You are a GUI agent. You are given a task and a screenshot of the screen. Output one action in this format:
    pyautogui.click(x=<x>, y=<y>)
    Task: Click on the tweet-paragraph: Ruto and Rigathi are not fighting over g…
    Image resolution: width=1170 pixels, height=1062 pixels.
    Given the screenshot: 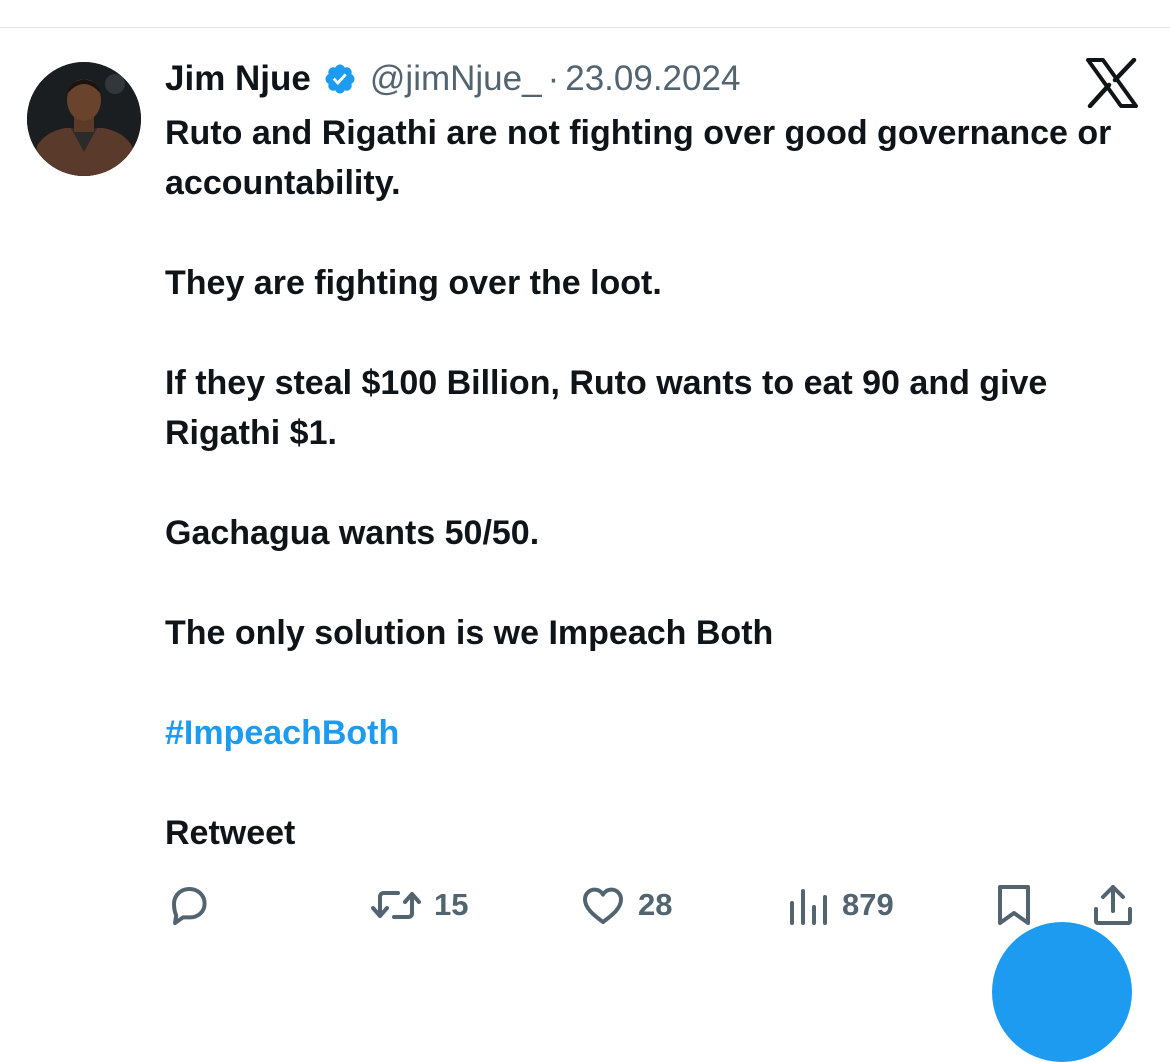 What is the action you would take?
    pyautogui.click(x=638, y=158)
    